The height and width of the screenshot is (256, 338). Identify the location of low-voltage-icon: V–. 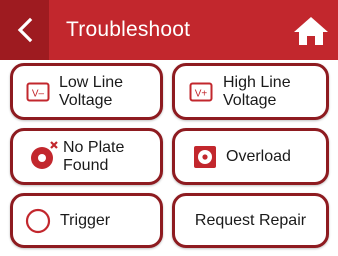
(38, 92).